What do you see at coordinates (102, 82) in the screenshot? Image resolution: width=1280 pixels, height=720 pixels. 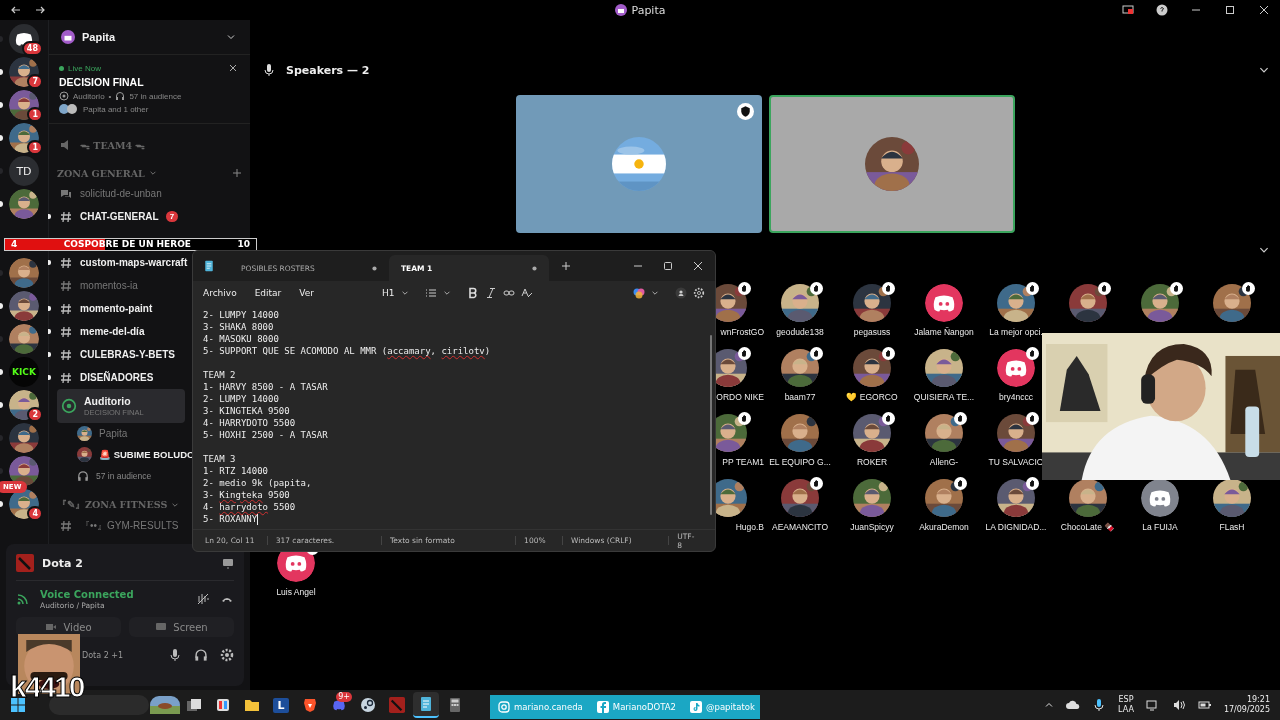 I see `stage-title: DECISION FINAL` at bounding box center [102, 82].